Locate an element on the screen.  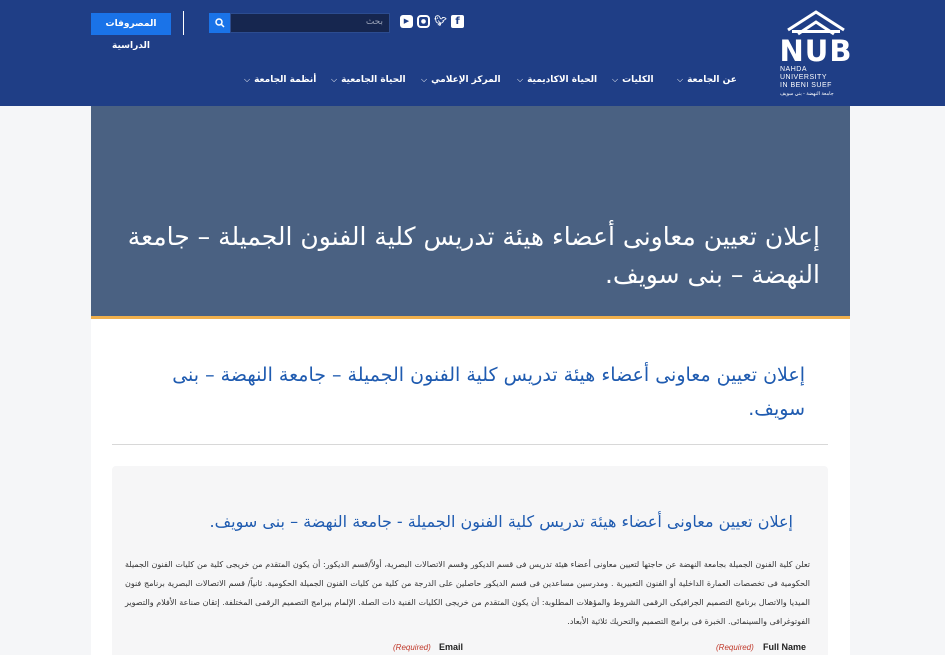
twitter-icon: 🐦︎ is located at coordinates (440, 21).